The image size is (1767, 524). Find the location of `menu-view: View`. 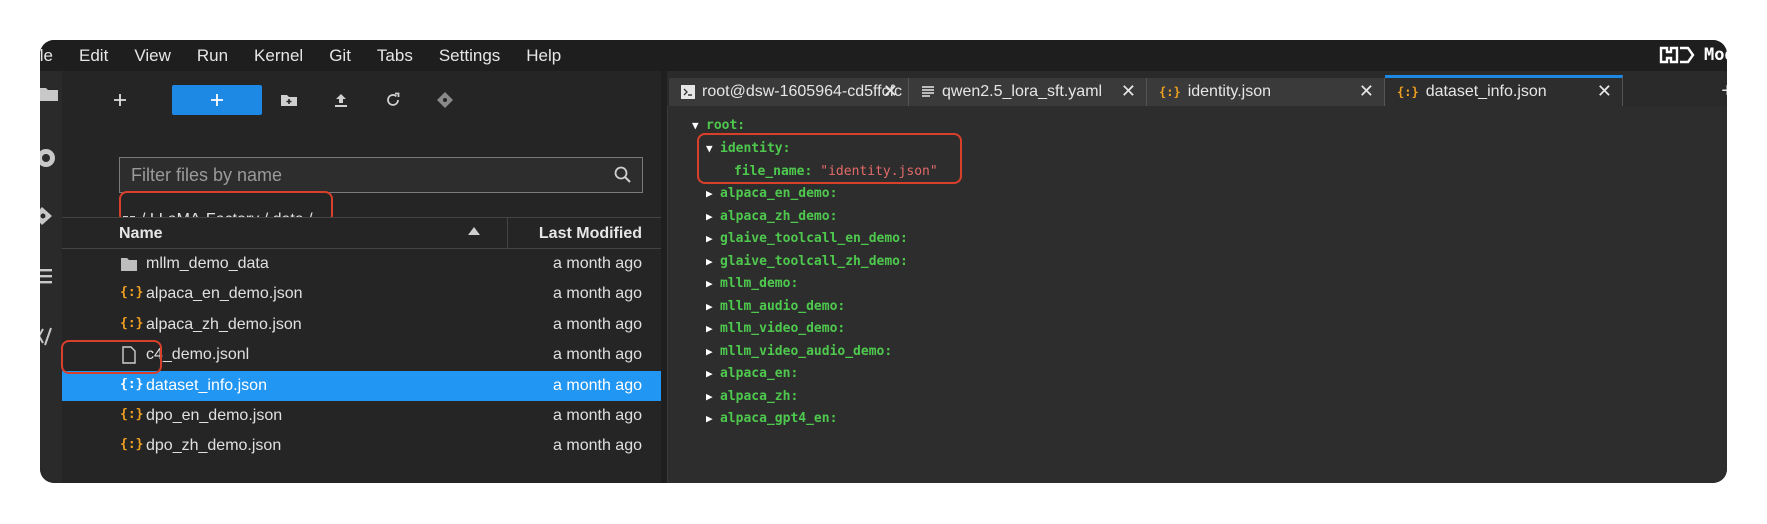

menu-view: View is located at coordinates (152, 55).